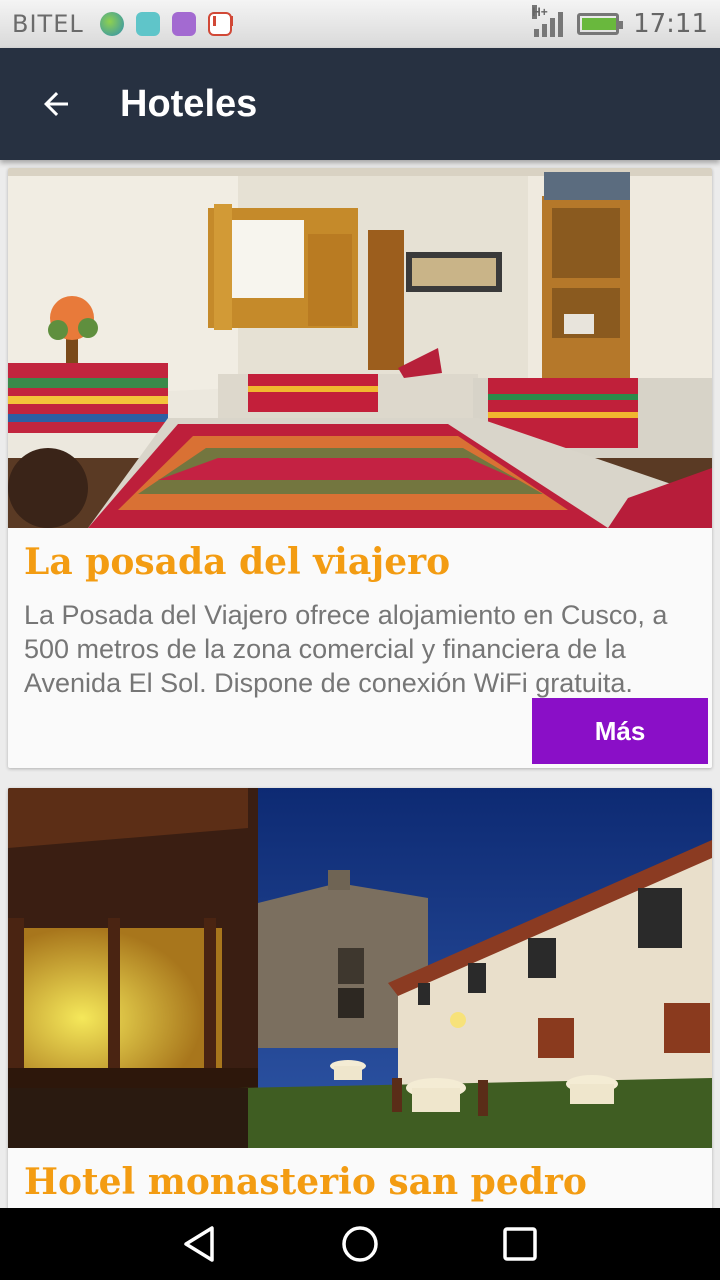 Image resolution: width=720 pixels, height=1280 pixels. What do you see at coordinates (548, 21) in the screenshot?
I see `signal-icon: H+` at bounding box center [548, 21].